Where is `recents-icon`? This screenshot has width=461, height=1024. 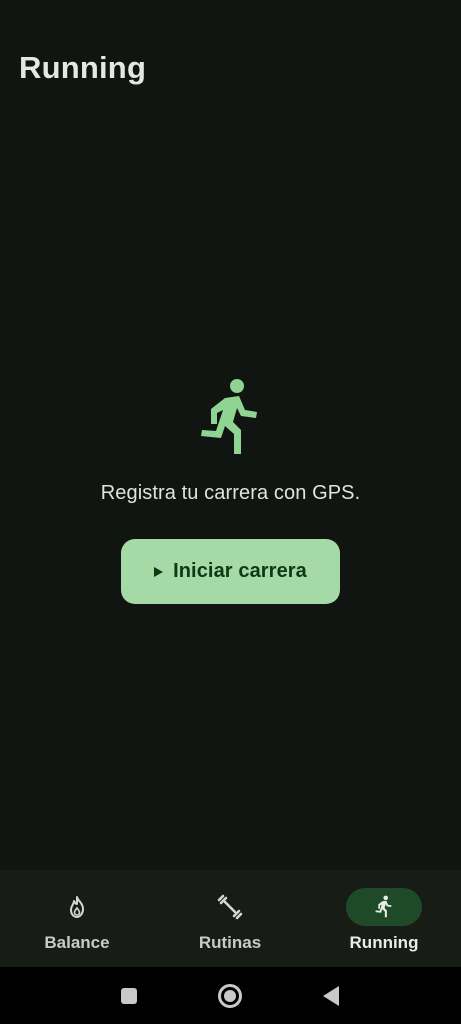
recents-icon is located at coordinates (129, 996).